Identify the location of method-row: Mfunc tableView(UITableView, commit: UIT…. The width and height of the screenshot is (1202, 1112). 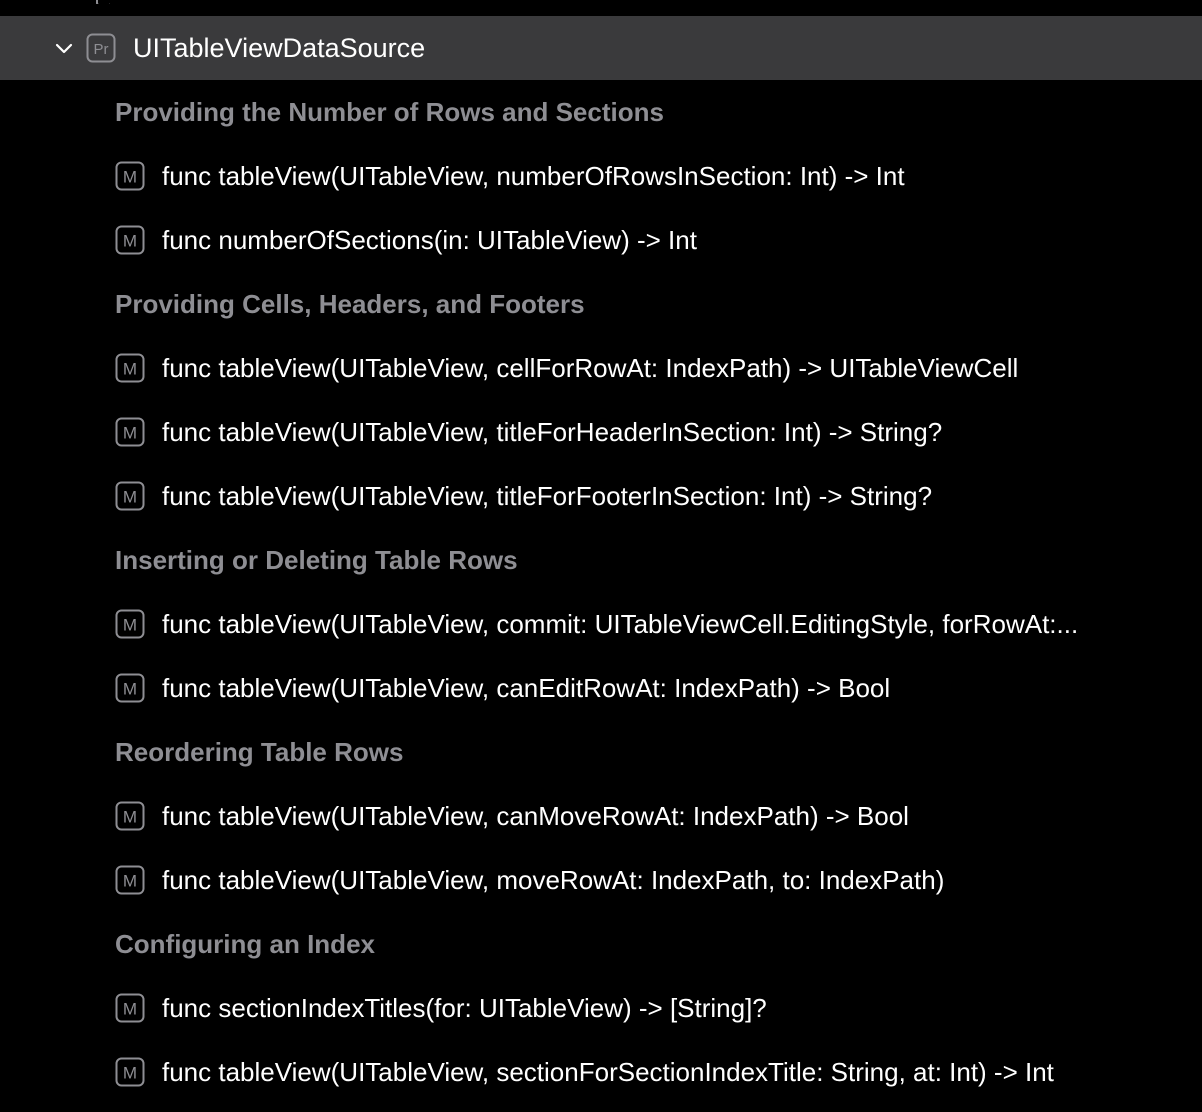
(601, 624).